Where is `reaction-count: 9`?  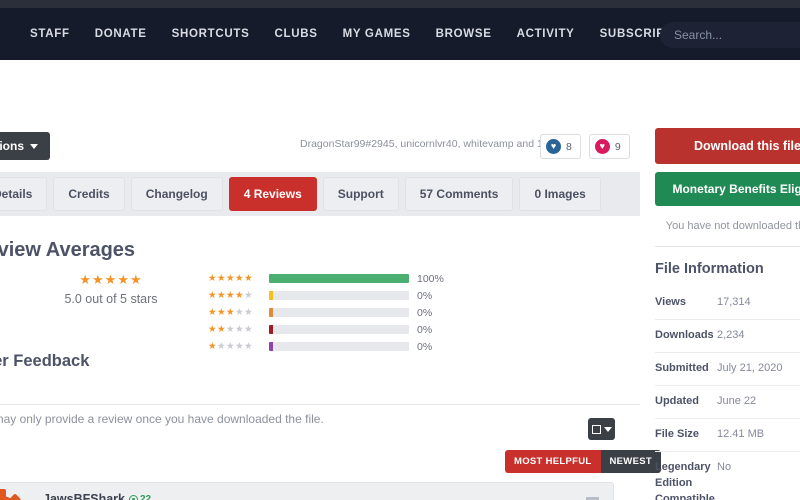 reaction-count: 9 is located at coordinates (617, 146).